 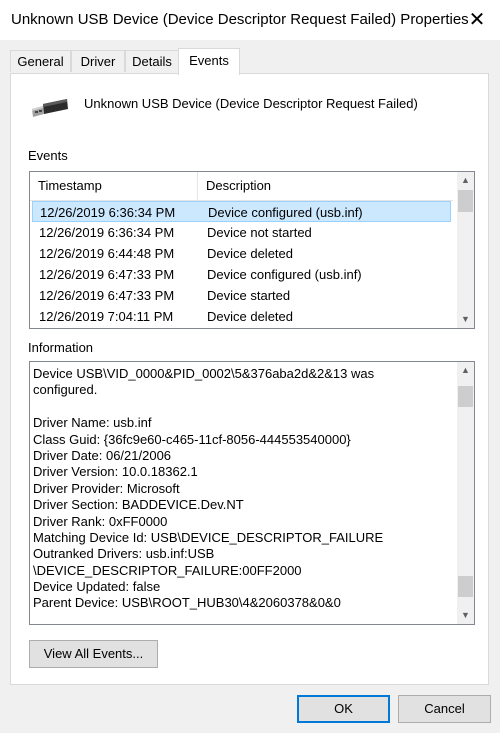 What do you see at coordinates (465, 201) in the screenshot?
I see `events-scroll-thumb` at bounding box center [465, 201].